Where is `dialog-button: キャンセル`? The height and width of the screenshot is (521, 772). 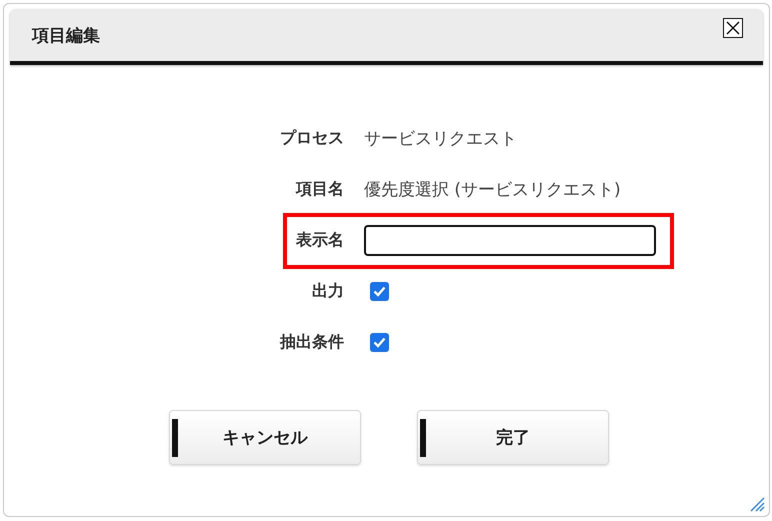
dialog-button: キャンセル is located at coordinates (265, 437).